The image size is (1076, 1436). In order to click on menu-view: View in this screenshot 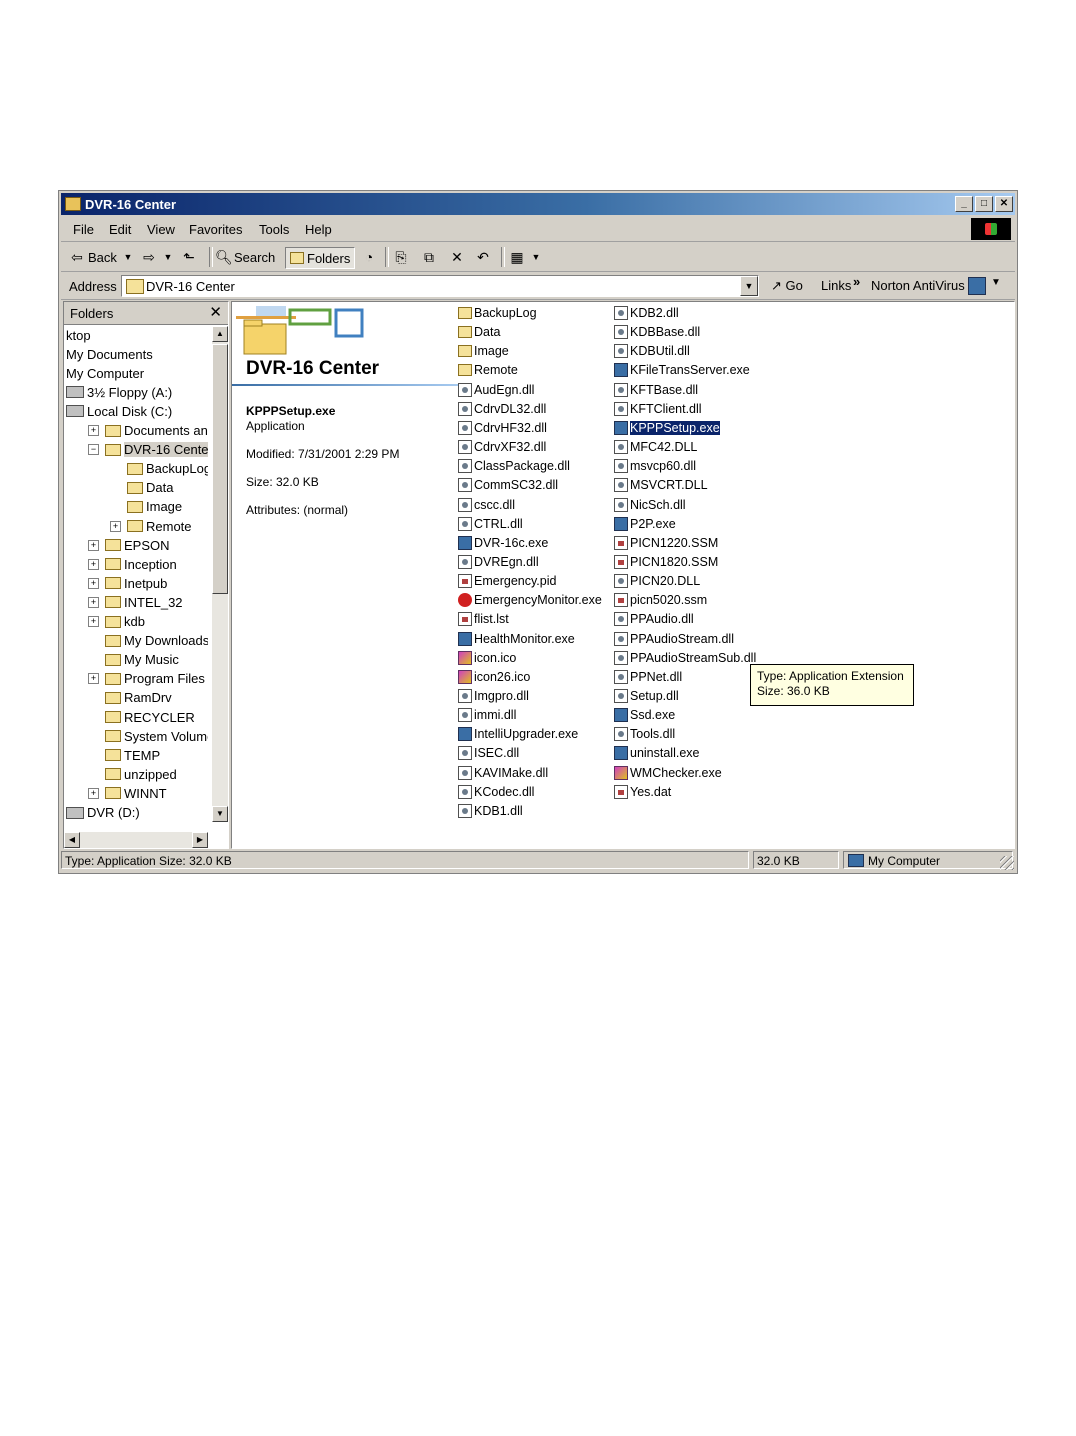, I will do `click(161, 229)`.